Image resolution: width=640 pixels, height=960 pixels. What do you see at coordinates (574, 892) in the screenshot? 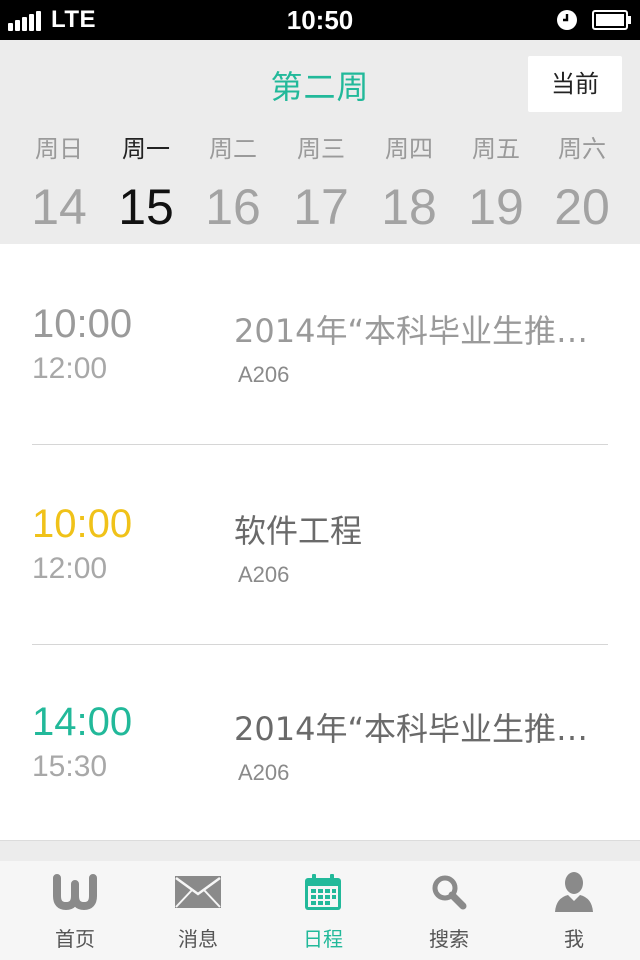
I see `profile-icon` at bounding box center [574, 892].